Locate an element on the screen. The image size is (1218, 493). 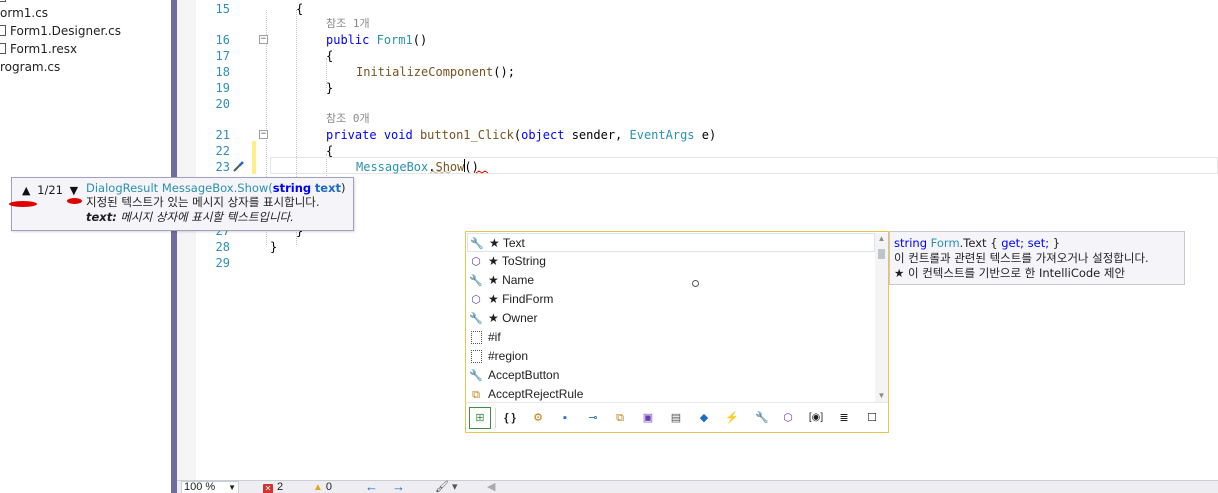
quick-info-signature: string Form.Text { get; set; } is located at coordinates (977, 243).